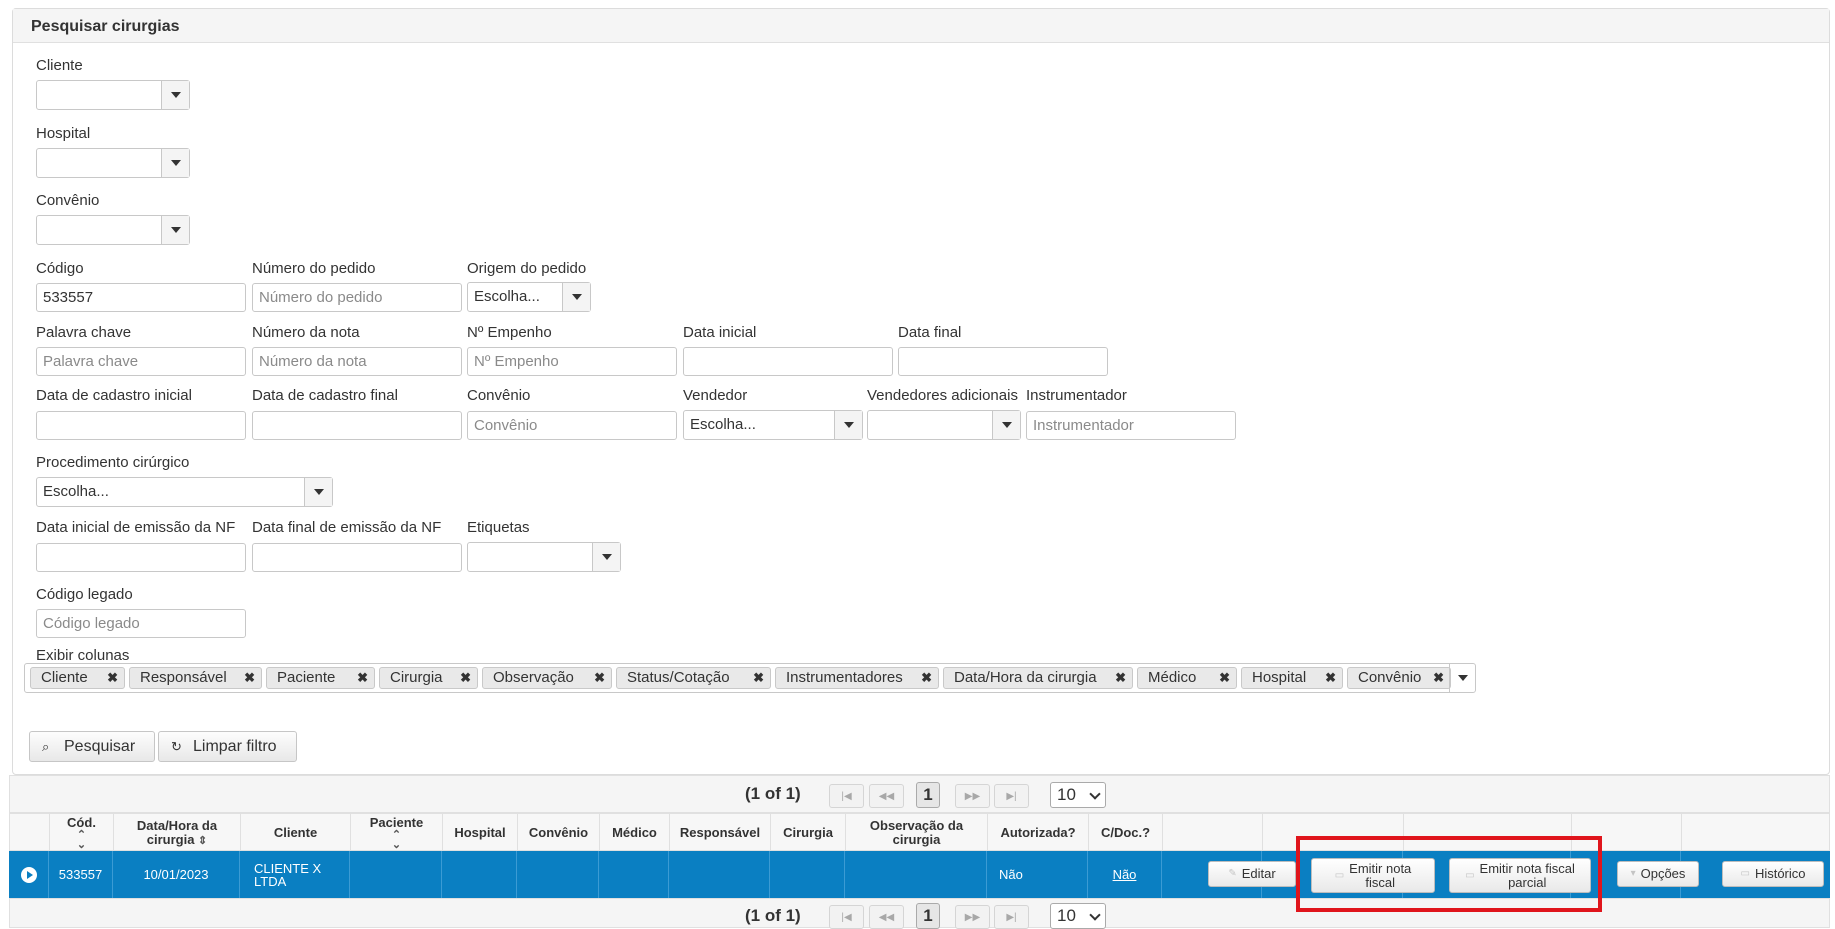  Describe the element at coordinates (295, 874) in the screenshot. I see `cell-cliente: CLIENTE X LTDA` at that location.